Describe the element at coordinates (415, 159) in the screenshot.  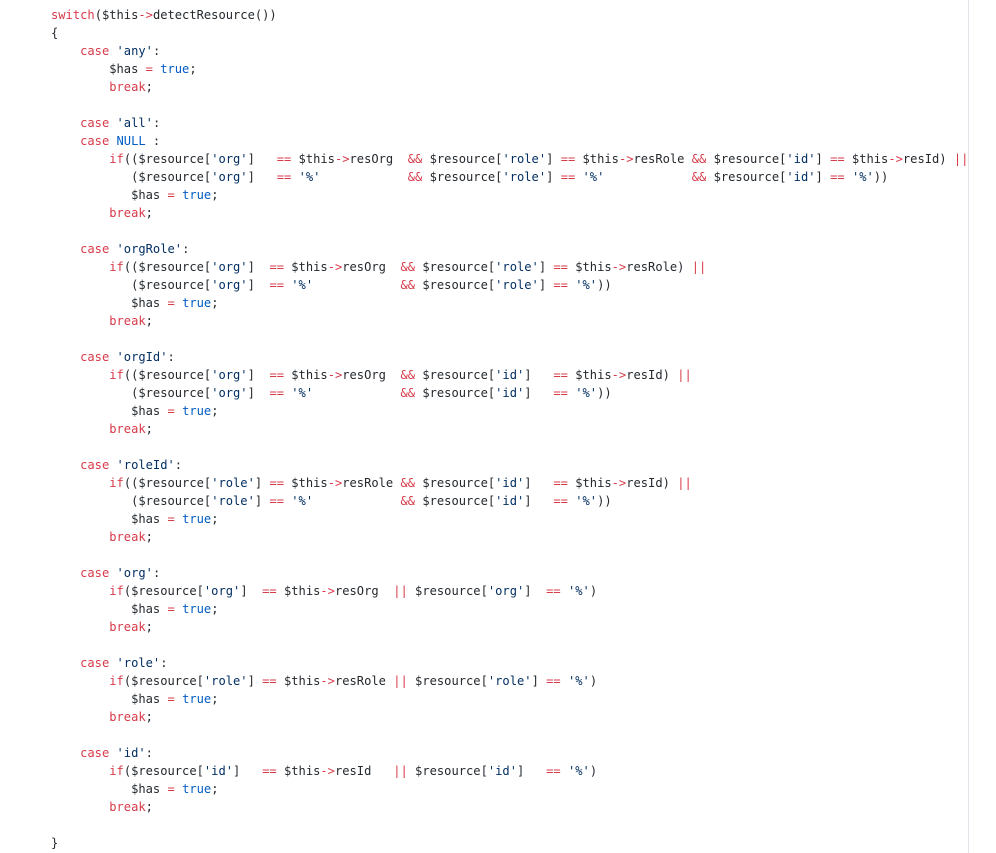
I see `code-token: &&` at that location.